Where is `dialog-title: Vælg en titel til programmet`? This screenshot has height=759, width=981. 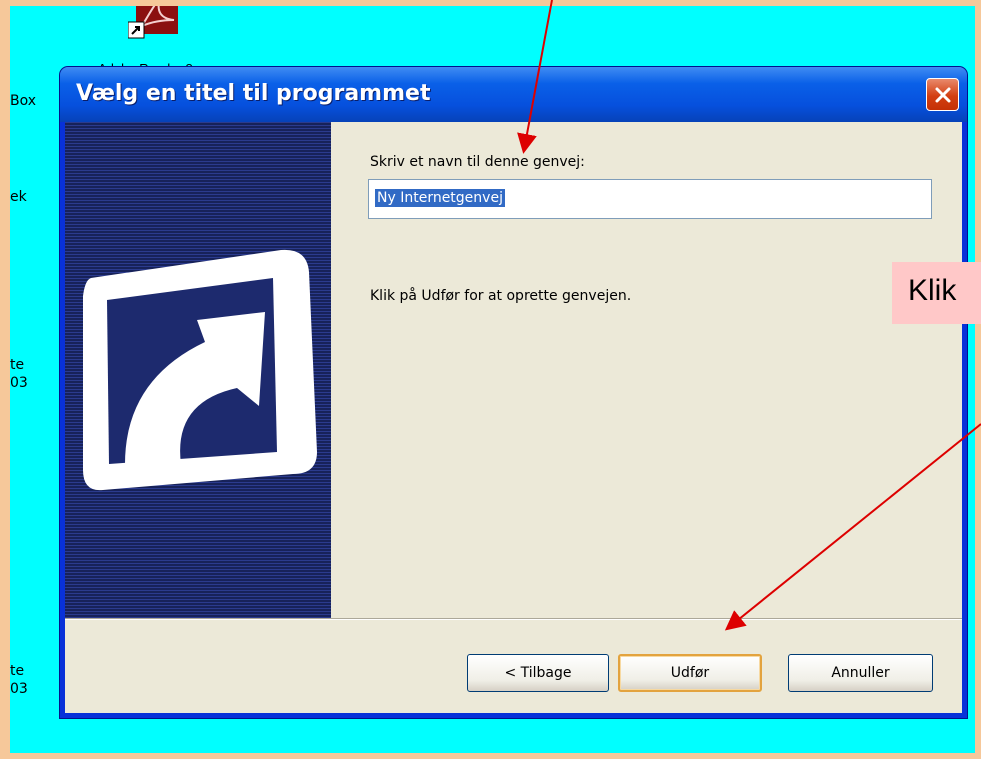 dialog-title: Vælg en titel til programmet is located at coordinates (253, 93).